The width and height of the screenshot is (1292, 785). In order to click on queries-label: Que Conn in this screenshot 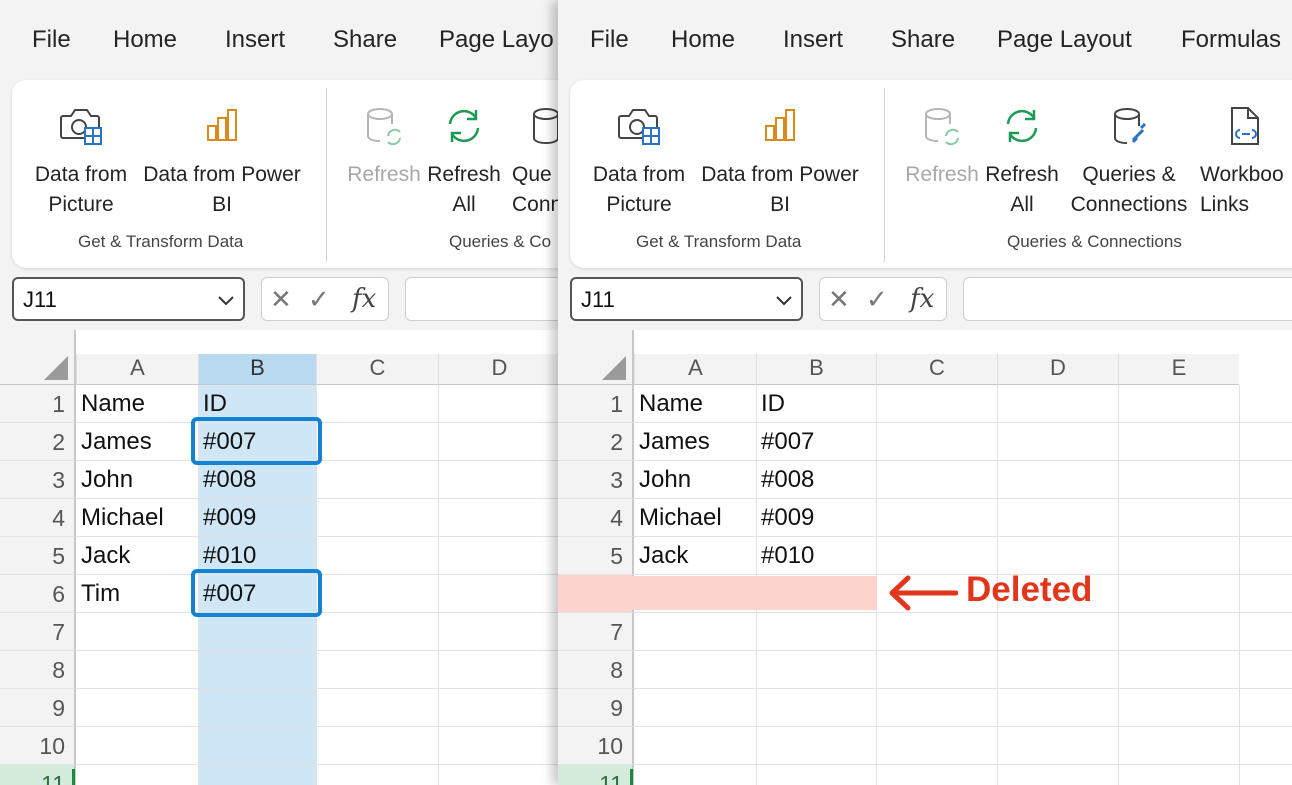, I will do `click(535, 189)`.